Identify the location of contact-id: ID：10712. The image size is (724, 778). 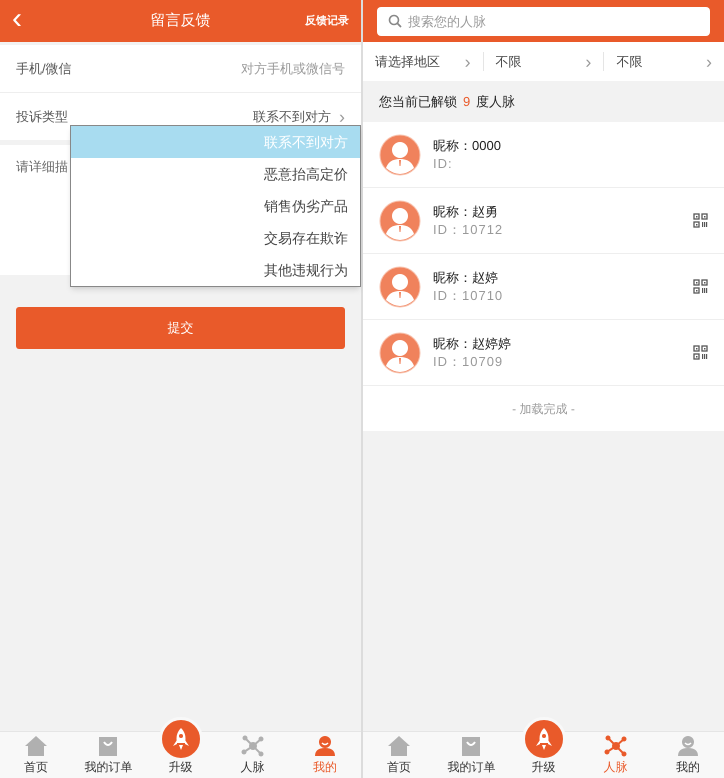
(468, 229).